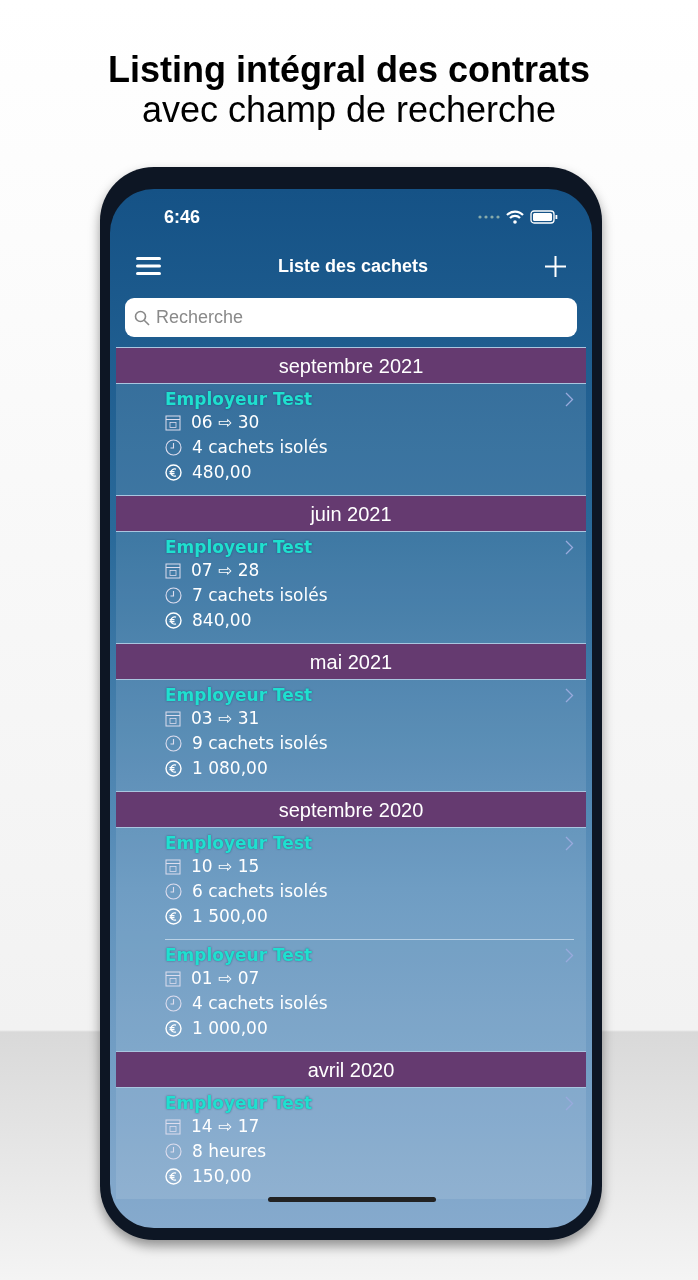 The image size is (698, 1280). Describe the element at coordinates (555, 266) in the screenshot. I see `add-icon` at that location.